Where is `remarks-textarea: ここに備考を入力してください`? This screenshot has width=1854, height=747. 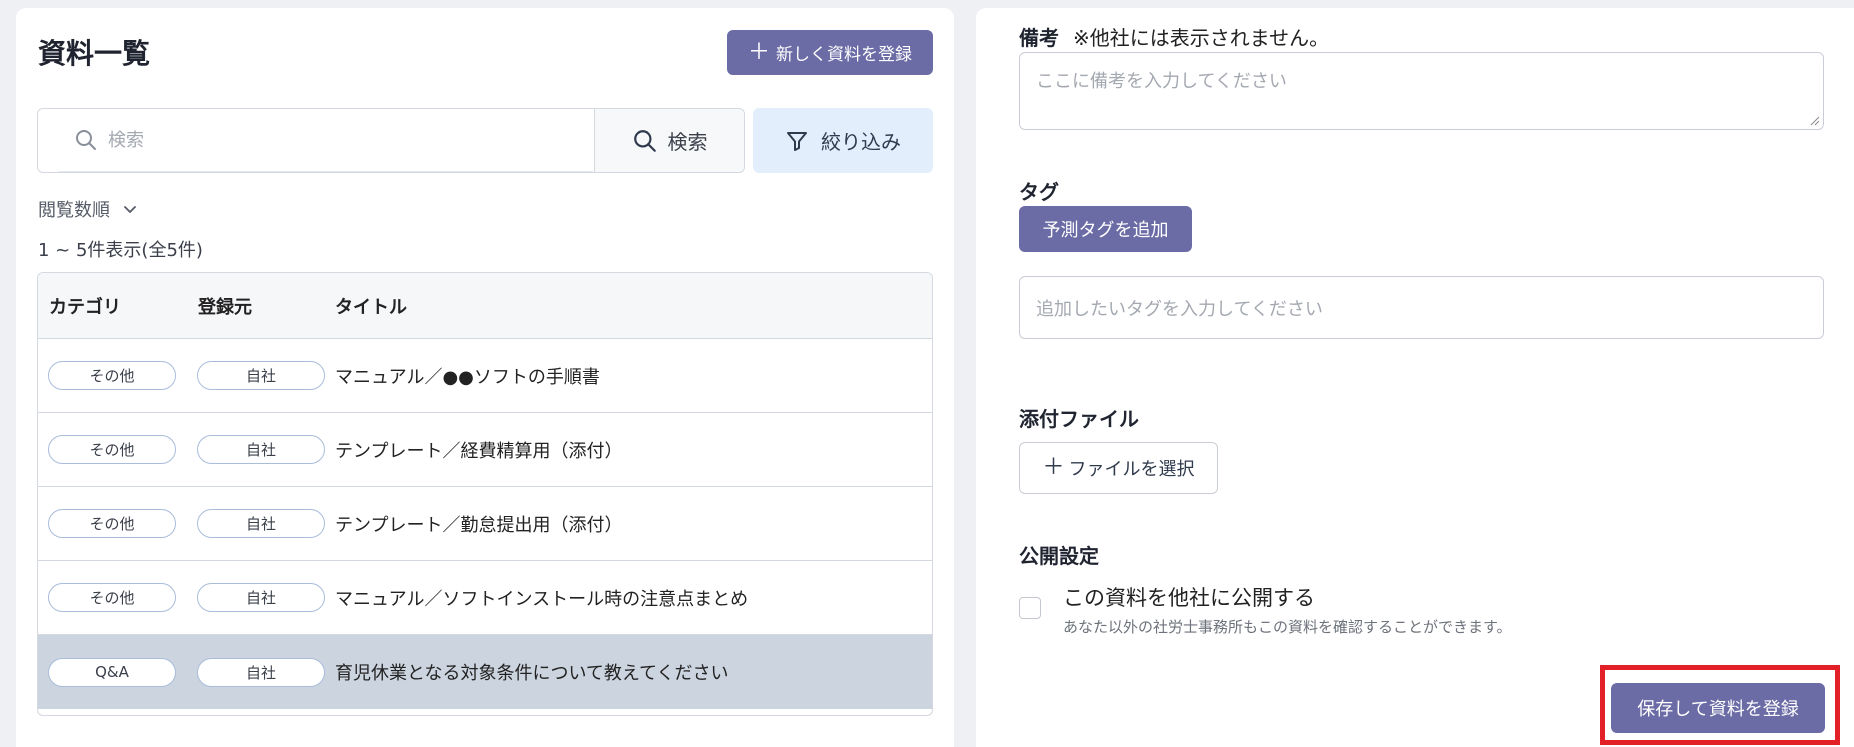 remarks-textarea: ここに備考を入力してください is located at coordinates (1421, 91).